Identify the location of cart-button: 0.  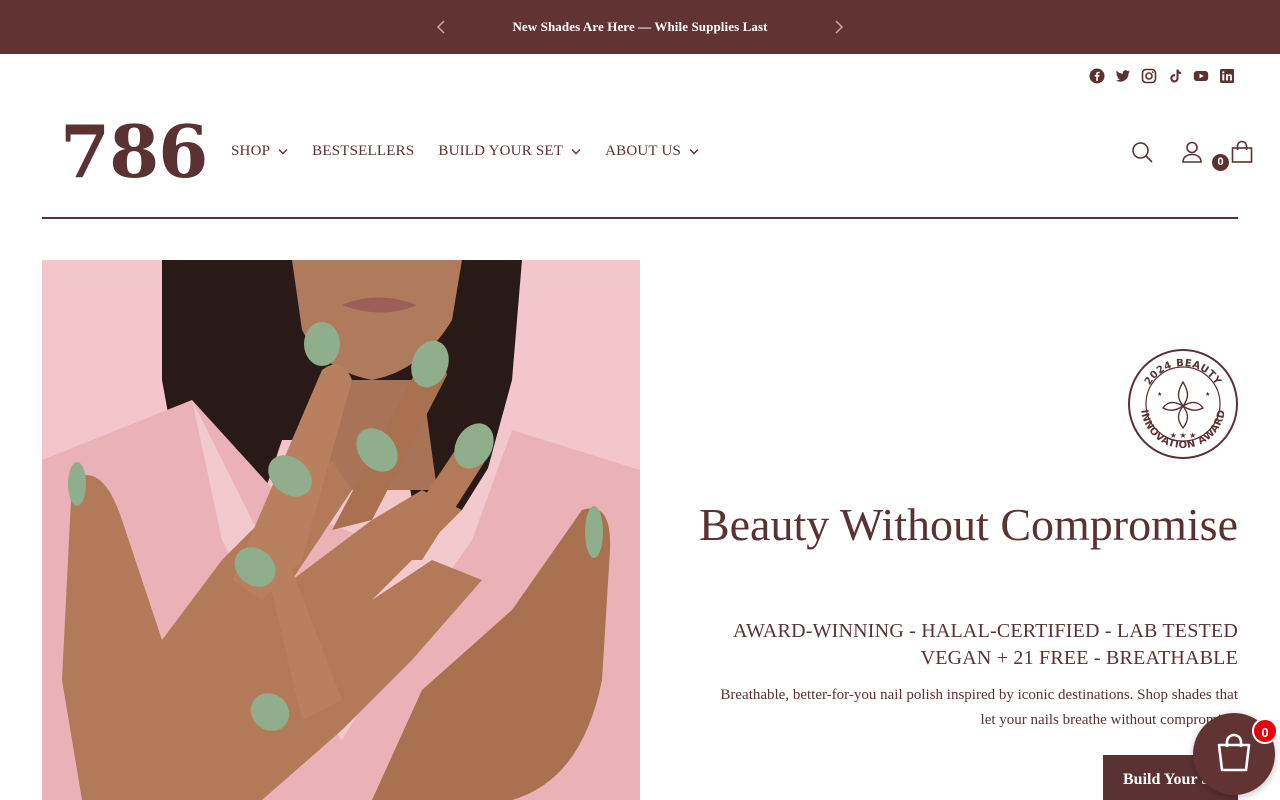
(1233, 155).